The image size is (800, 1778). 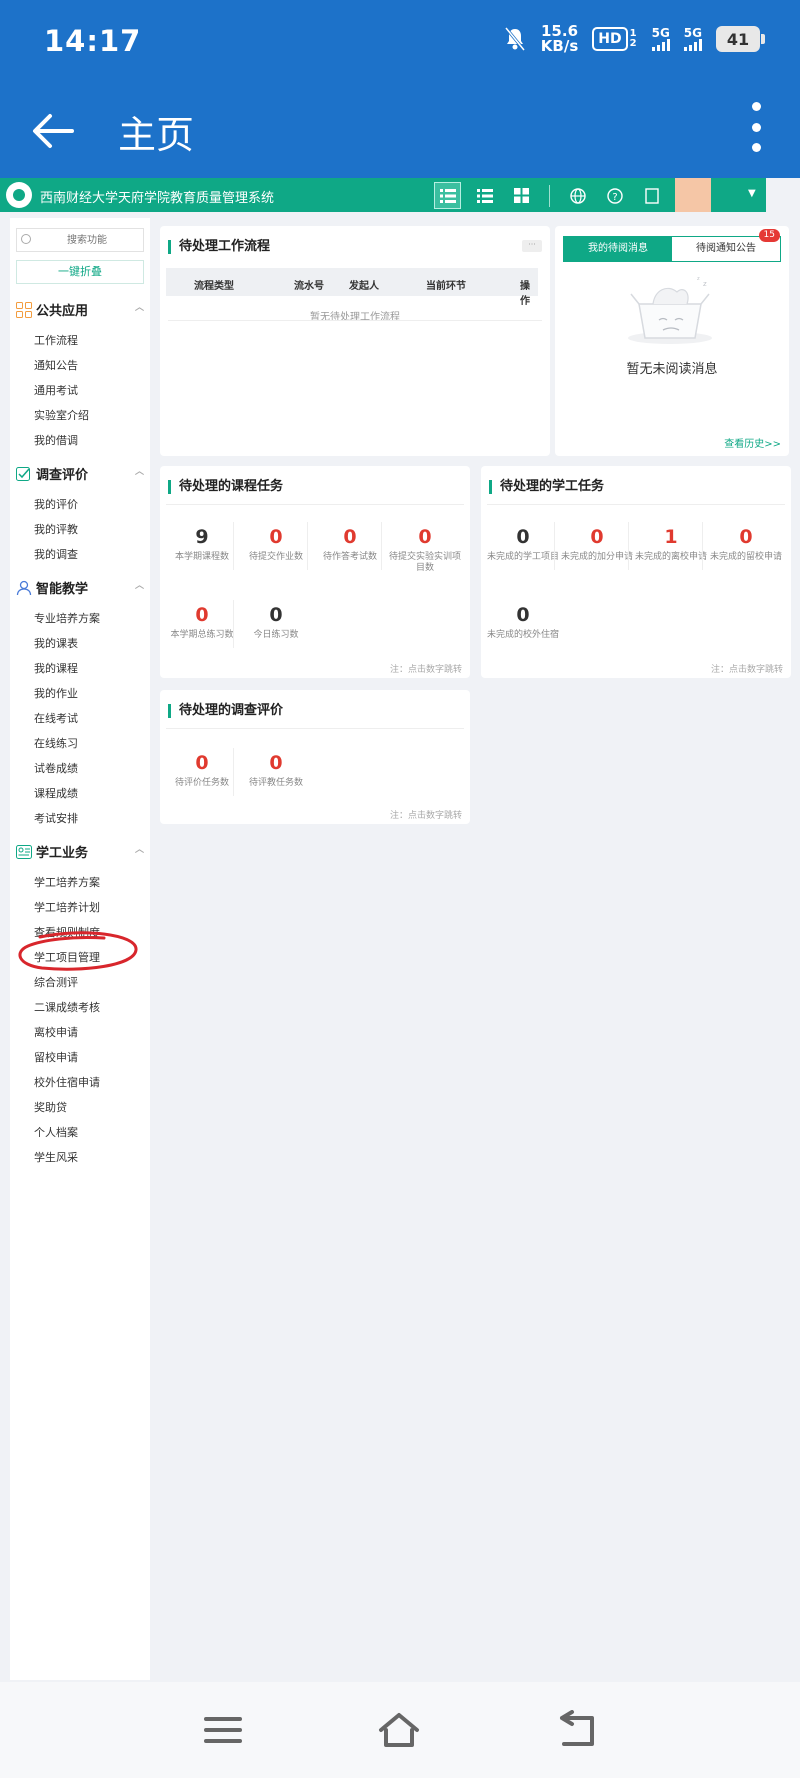 What do you see at coordinates (610, 39) in the screenshot?
I see `hd-voice-icon: HD` at bounding box center [610, 39].